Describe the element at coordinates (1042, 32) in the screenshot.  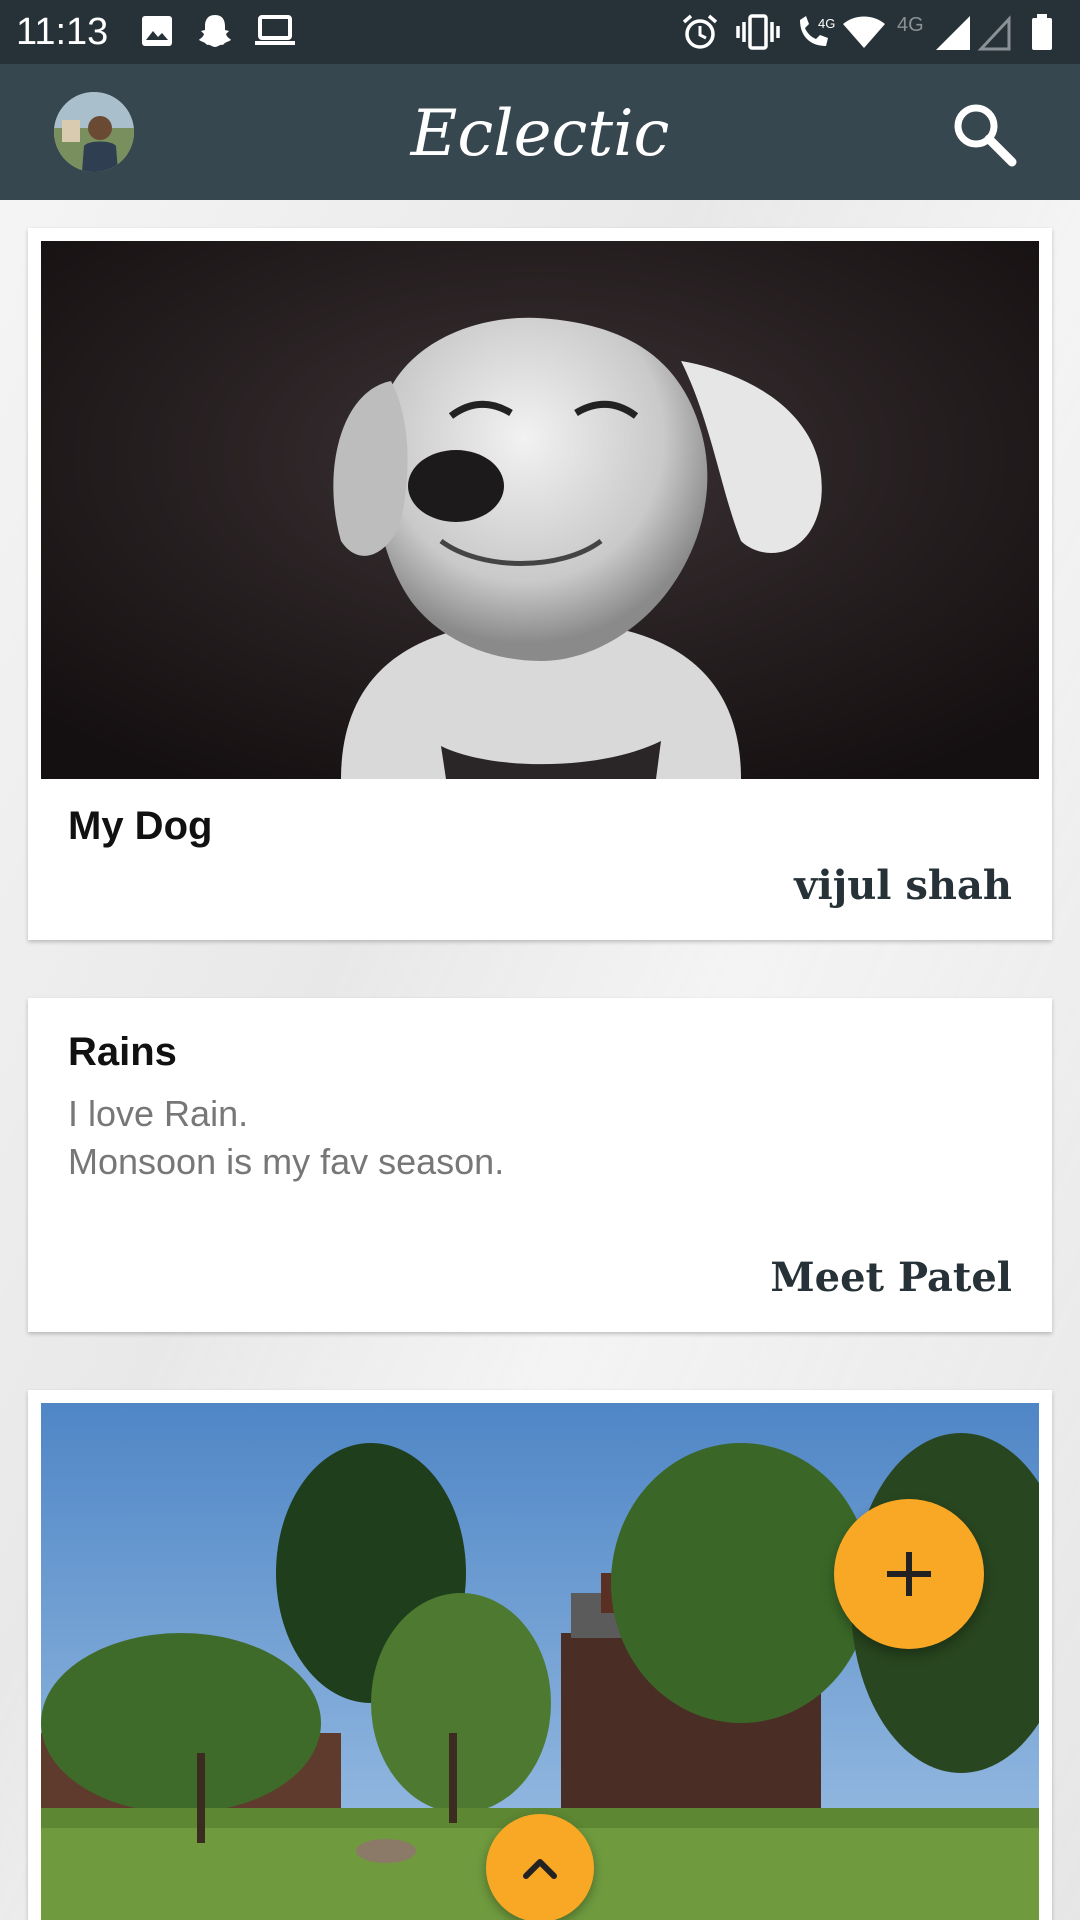
I see `battery-icon` at that location.